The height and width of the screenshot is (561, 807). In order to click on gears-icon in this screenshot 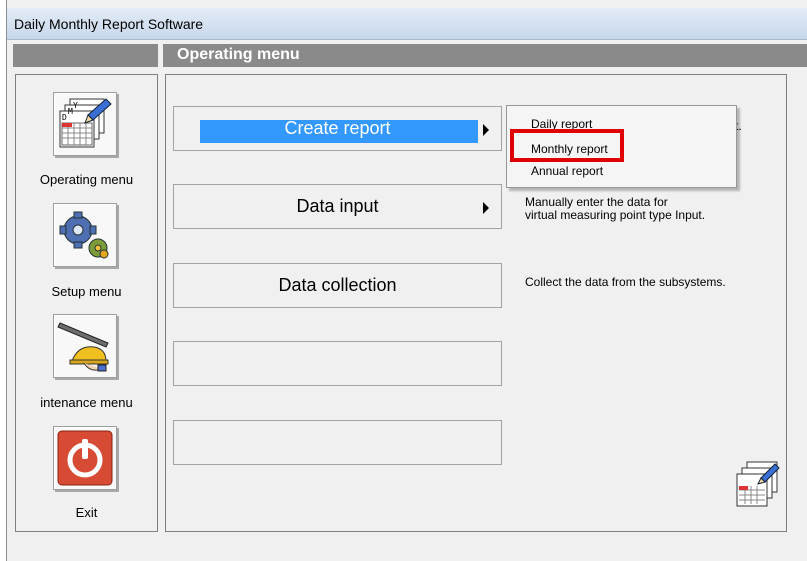, I will do `click(84, 235)`.